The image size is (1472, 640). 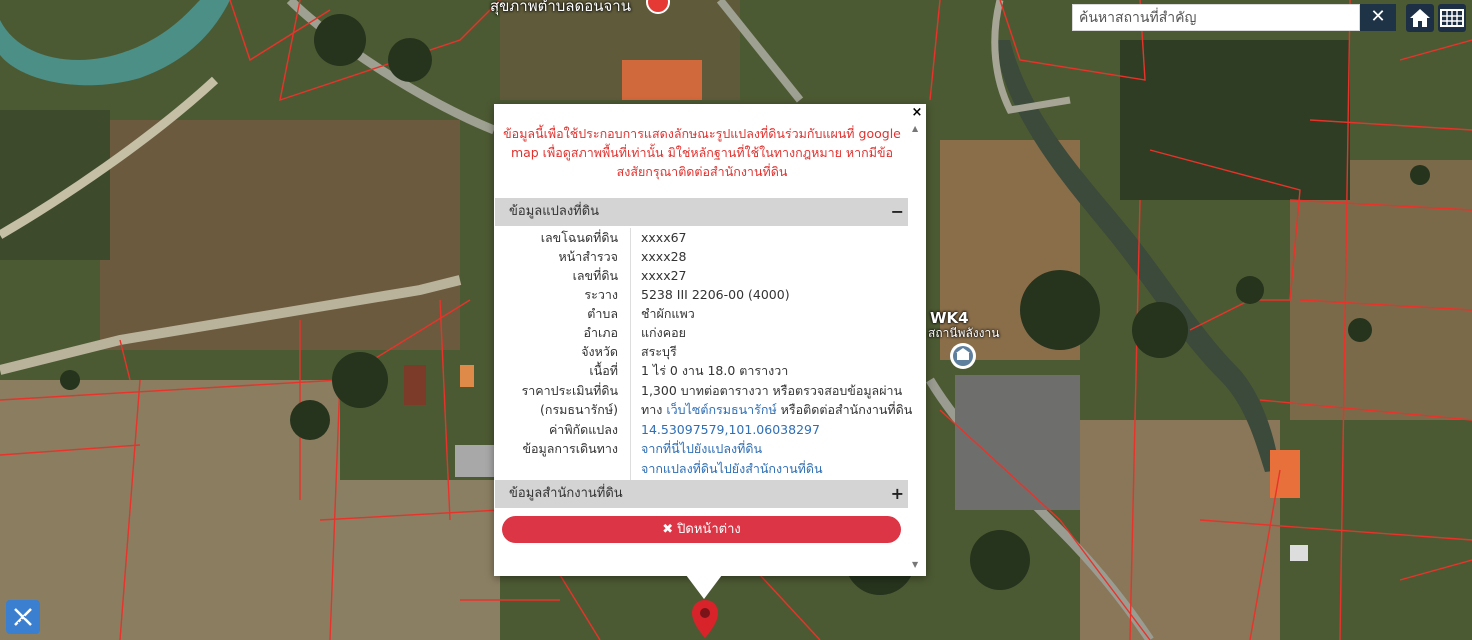 What do you see at coordinates (583, 429) in the screenshot?
I see `row-key: ค่าพิกัดแปลง` at bounding box center [583, 429].